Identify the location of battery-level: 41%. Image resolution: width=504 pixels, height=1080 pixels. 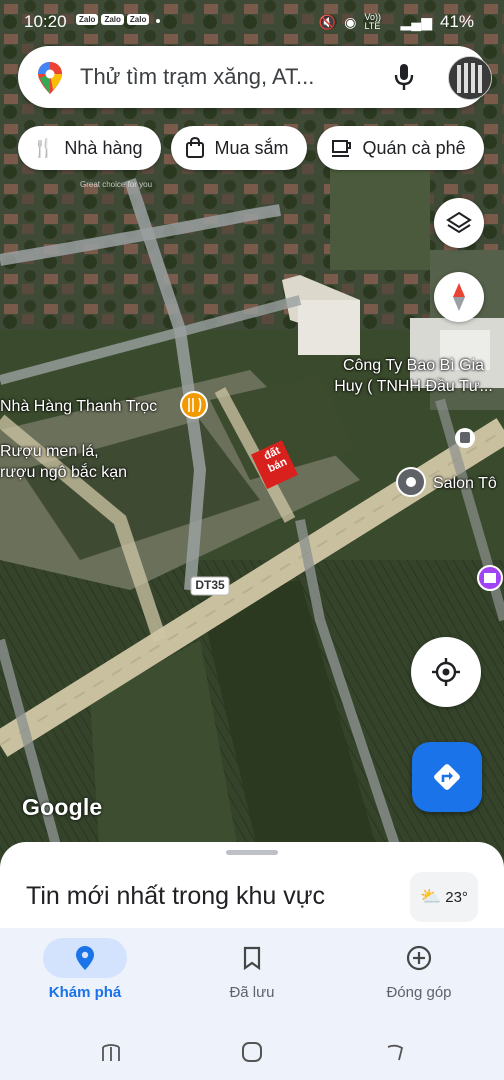
(456, 21).